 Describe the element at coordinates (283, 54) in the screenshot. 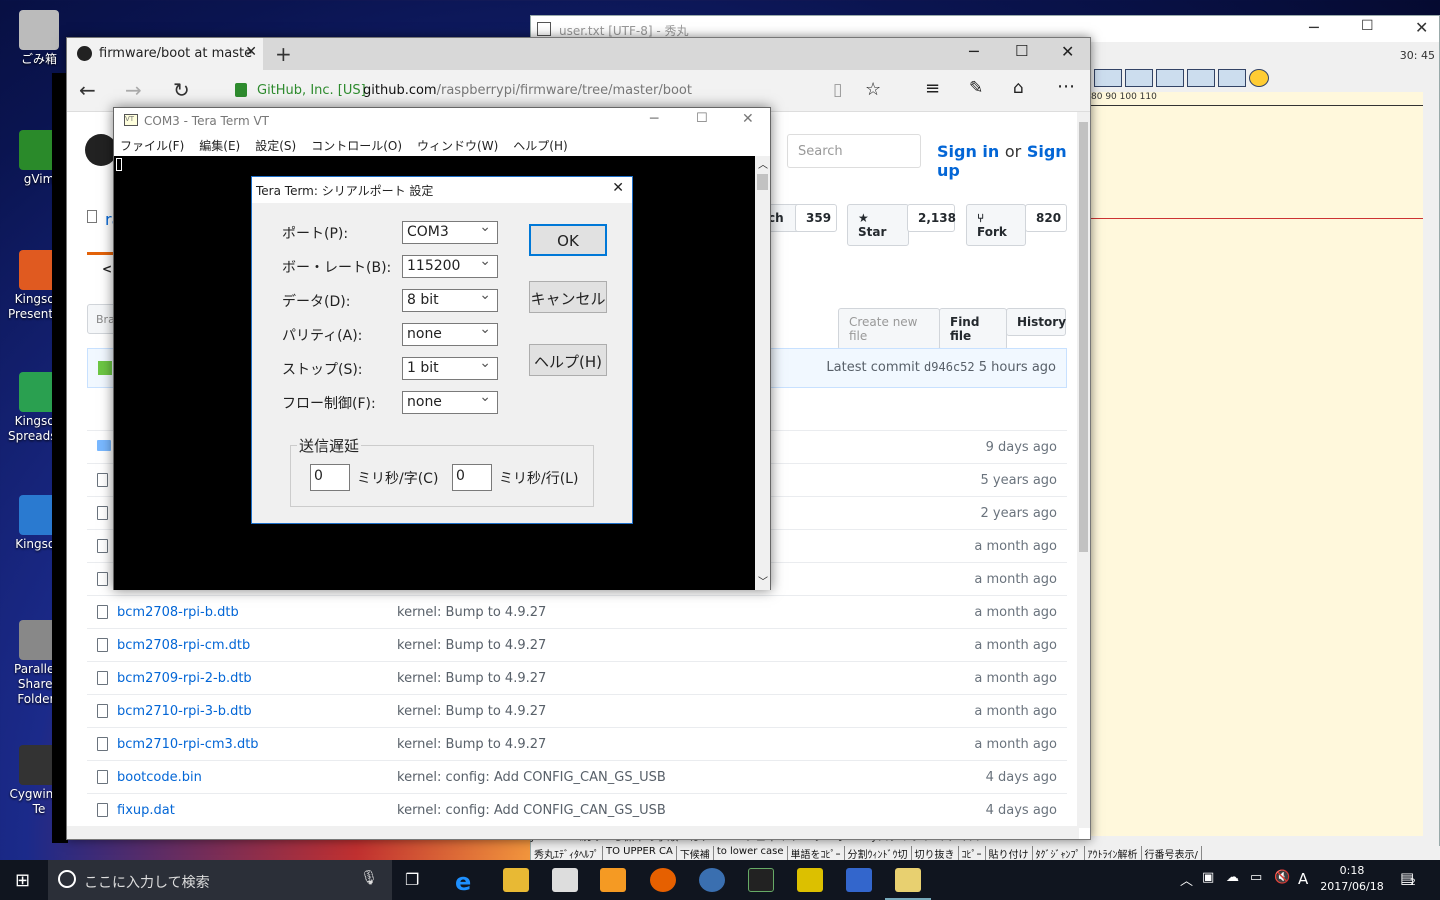

I see `new-tab-icon: +` at that location.